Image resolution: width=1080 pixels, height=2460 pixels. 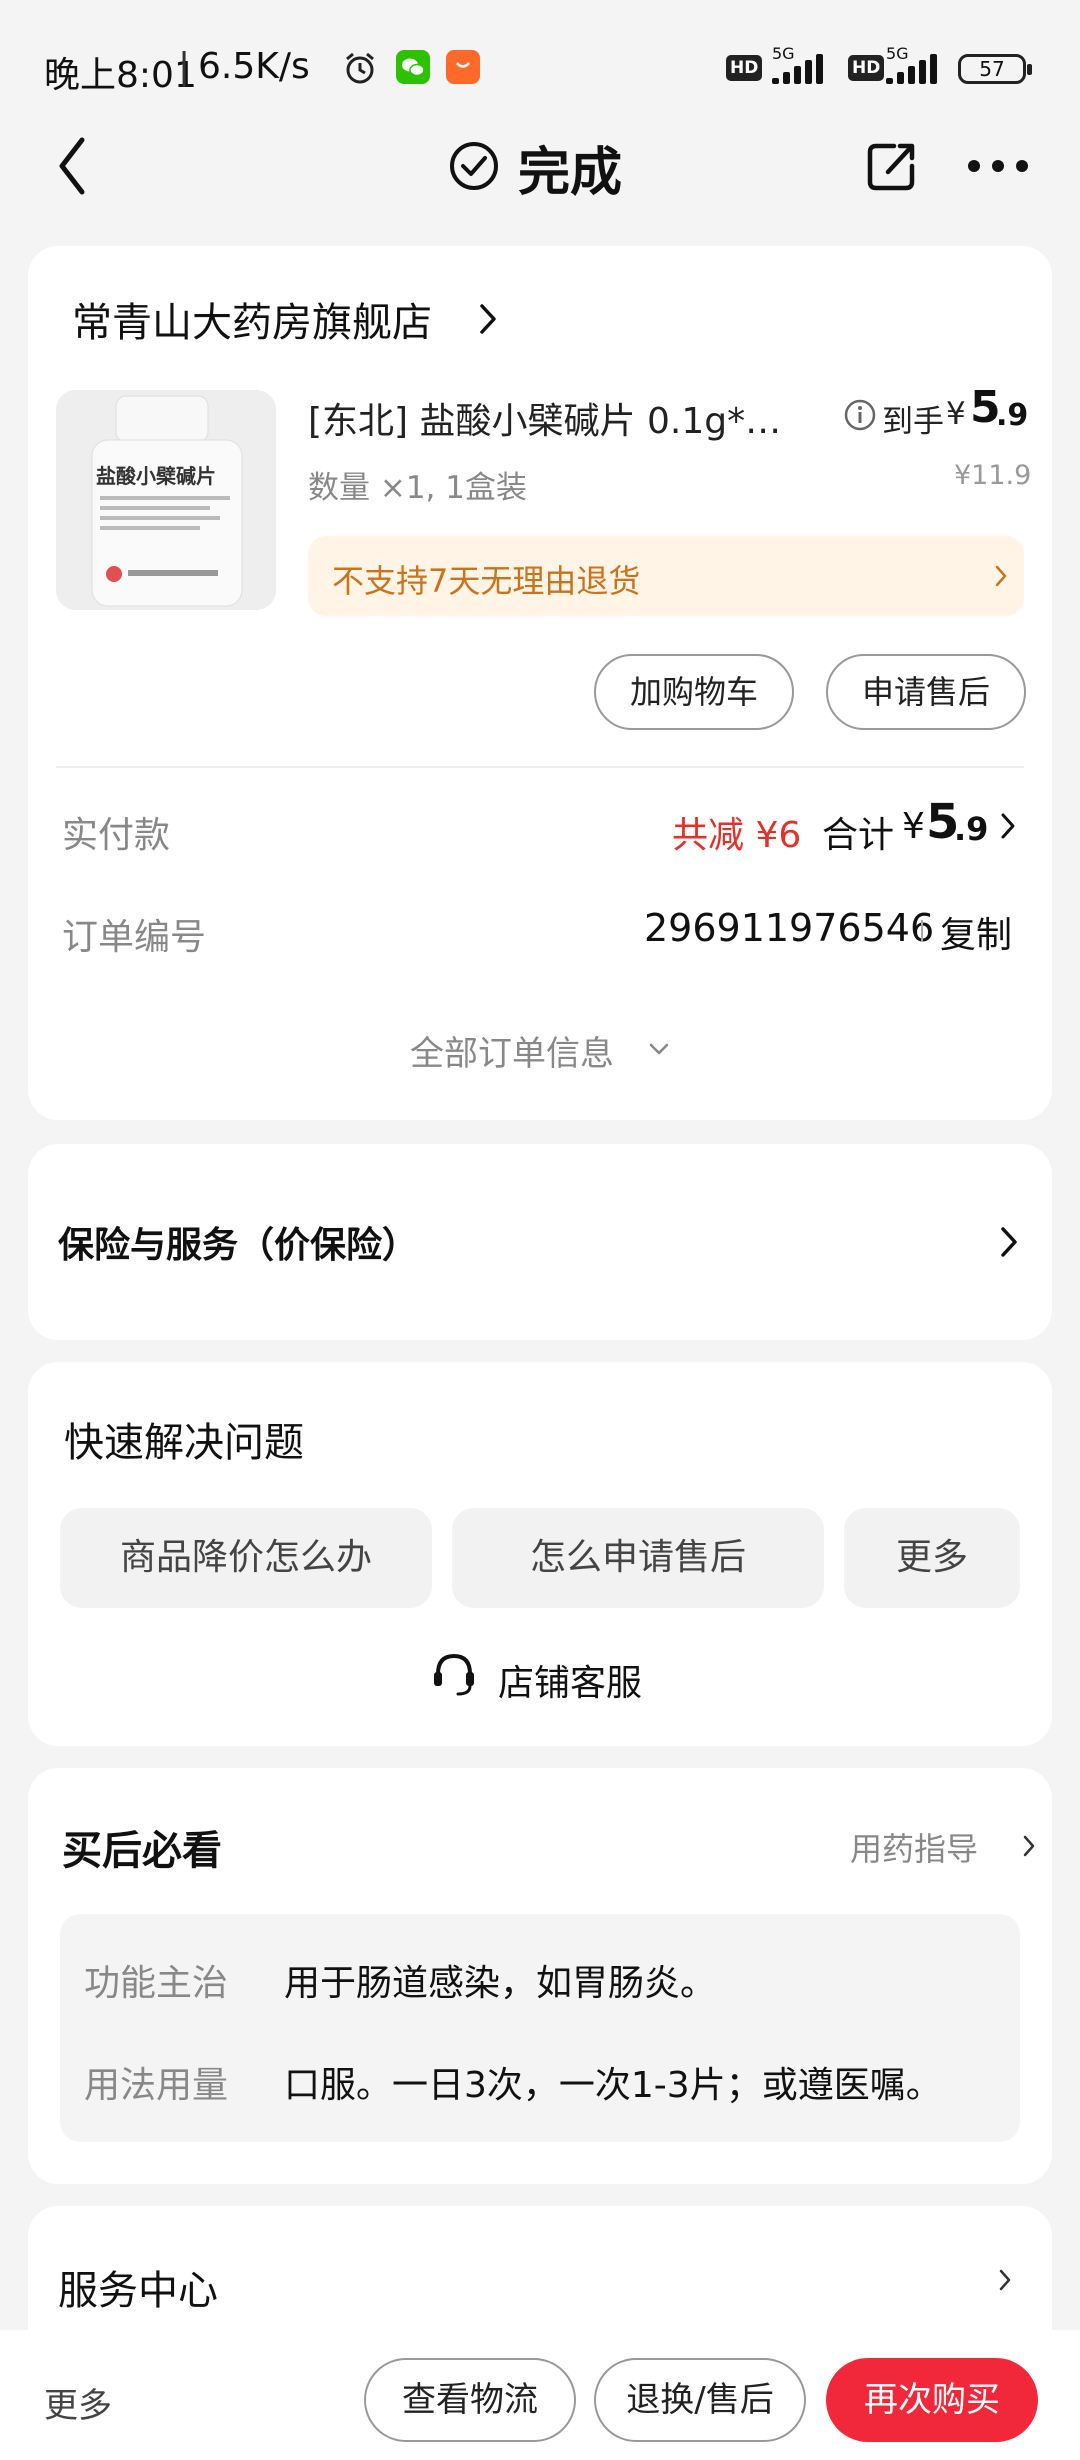 What do you see at coordinates (926, 692) in the screenshot?
I see `apply-after-sale-button: 申请售后` at bounding box center [926, 692].